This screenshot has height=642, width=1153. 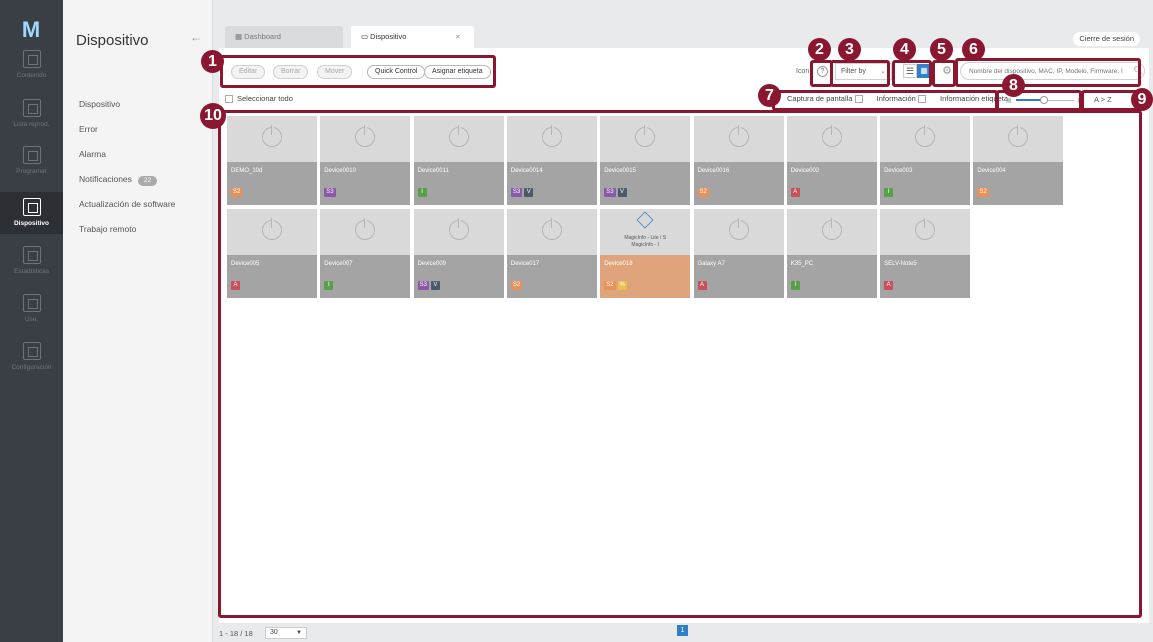 I want to click on chevron-down-icon: ▼, so click(x=299, y=633).